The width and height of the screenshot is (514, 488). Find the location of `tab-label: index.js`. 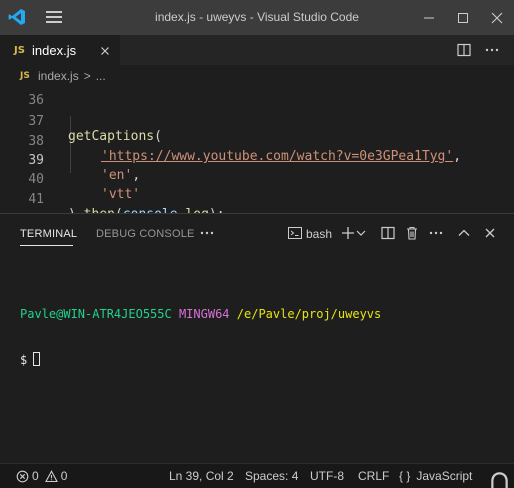

tab-label: index.js is located at coordinates (54, 50).